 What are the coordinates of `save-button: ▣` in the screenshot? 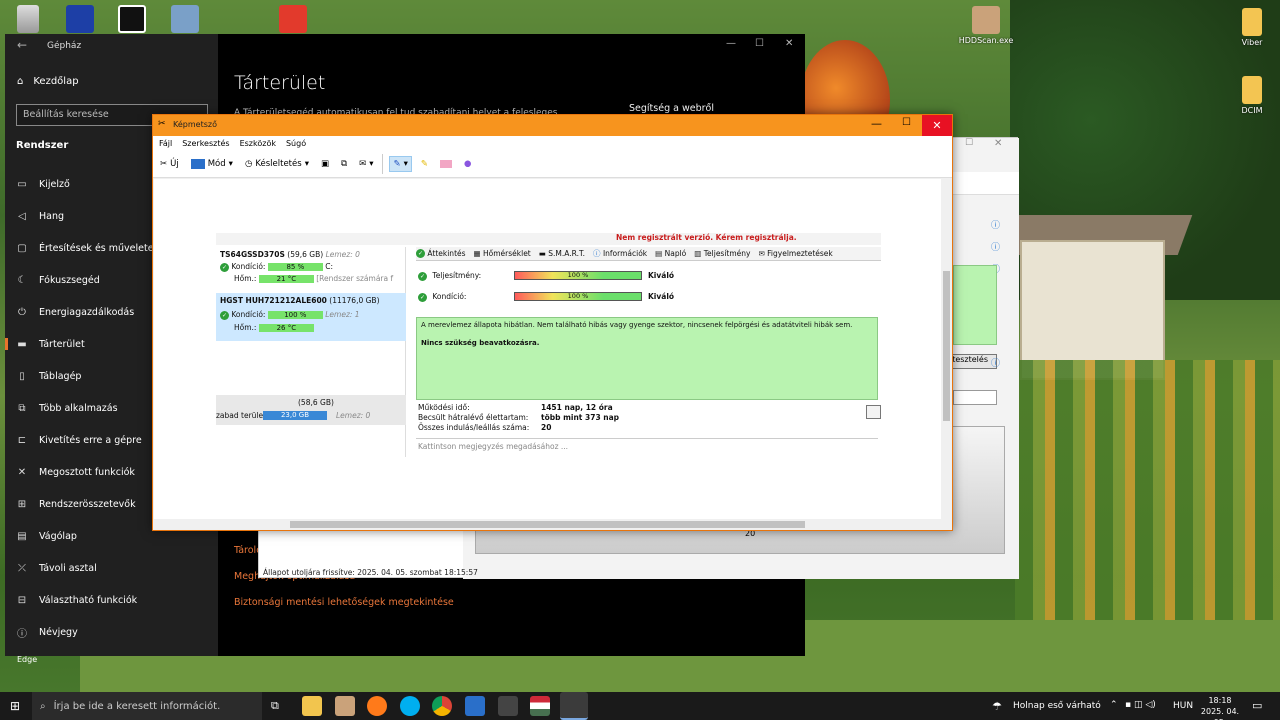 It's located at (325, 164).